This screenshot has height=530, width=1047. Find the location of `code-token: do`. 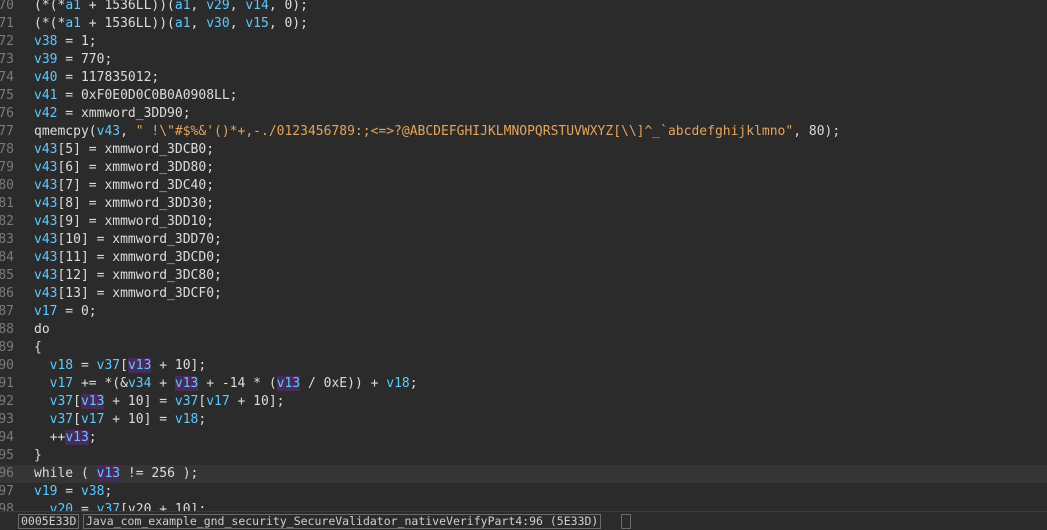

code-token: do is located at coordinates (42, 329).